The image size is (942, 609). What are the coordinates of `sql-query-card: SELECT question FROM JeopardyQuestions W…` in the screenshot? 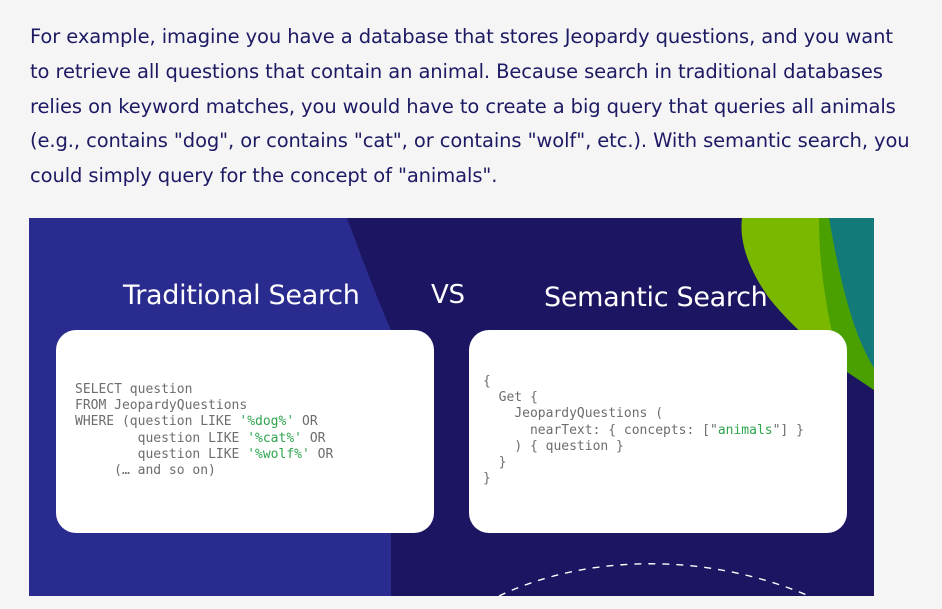 It's located at (245, 431).